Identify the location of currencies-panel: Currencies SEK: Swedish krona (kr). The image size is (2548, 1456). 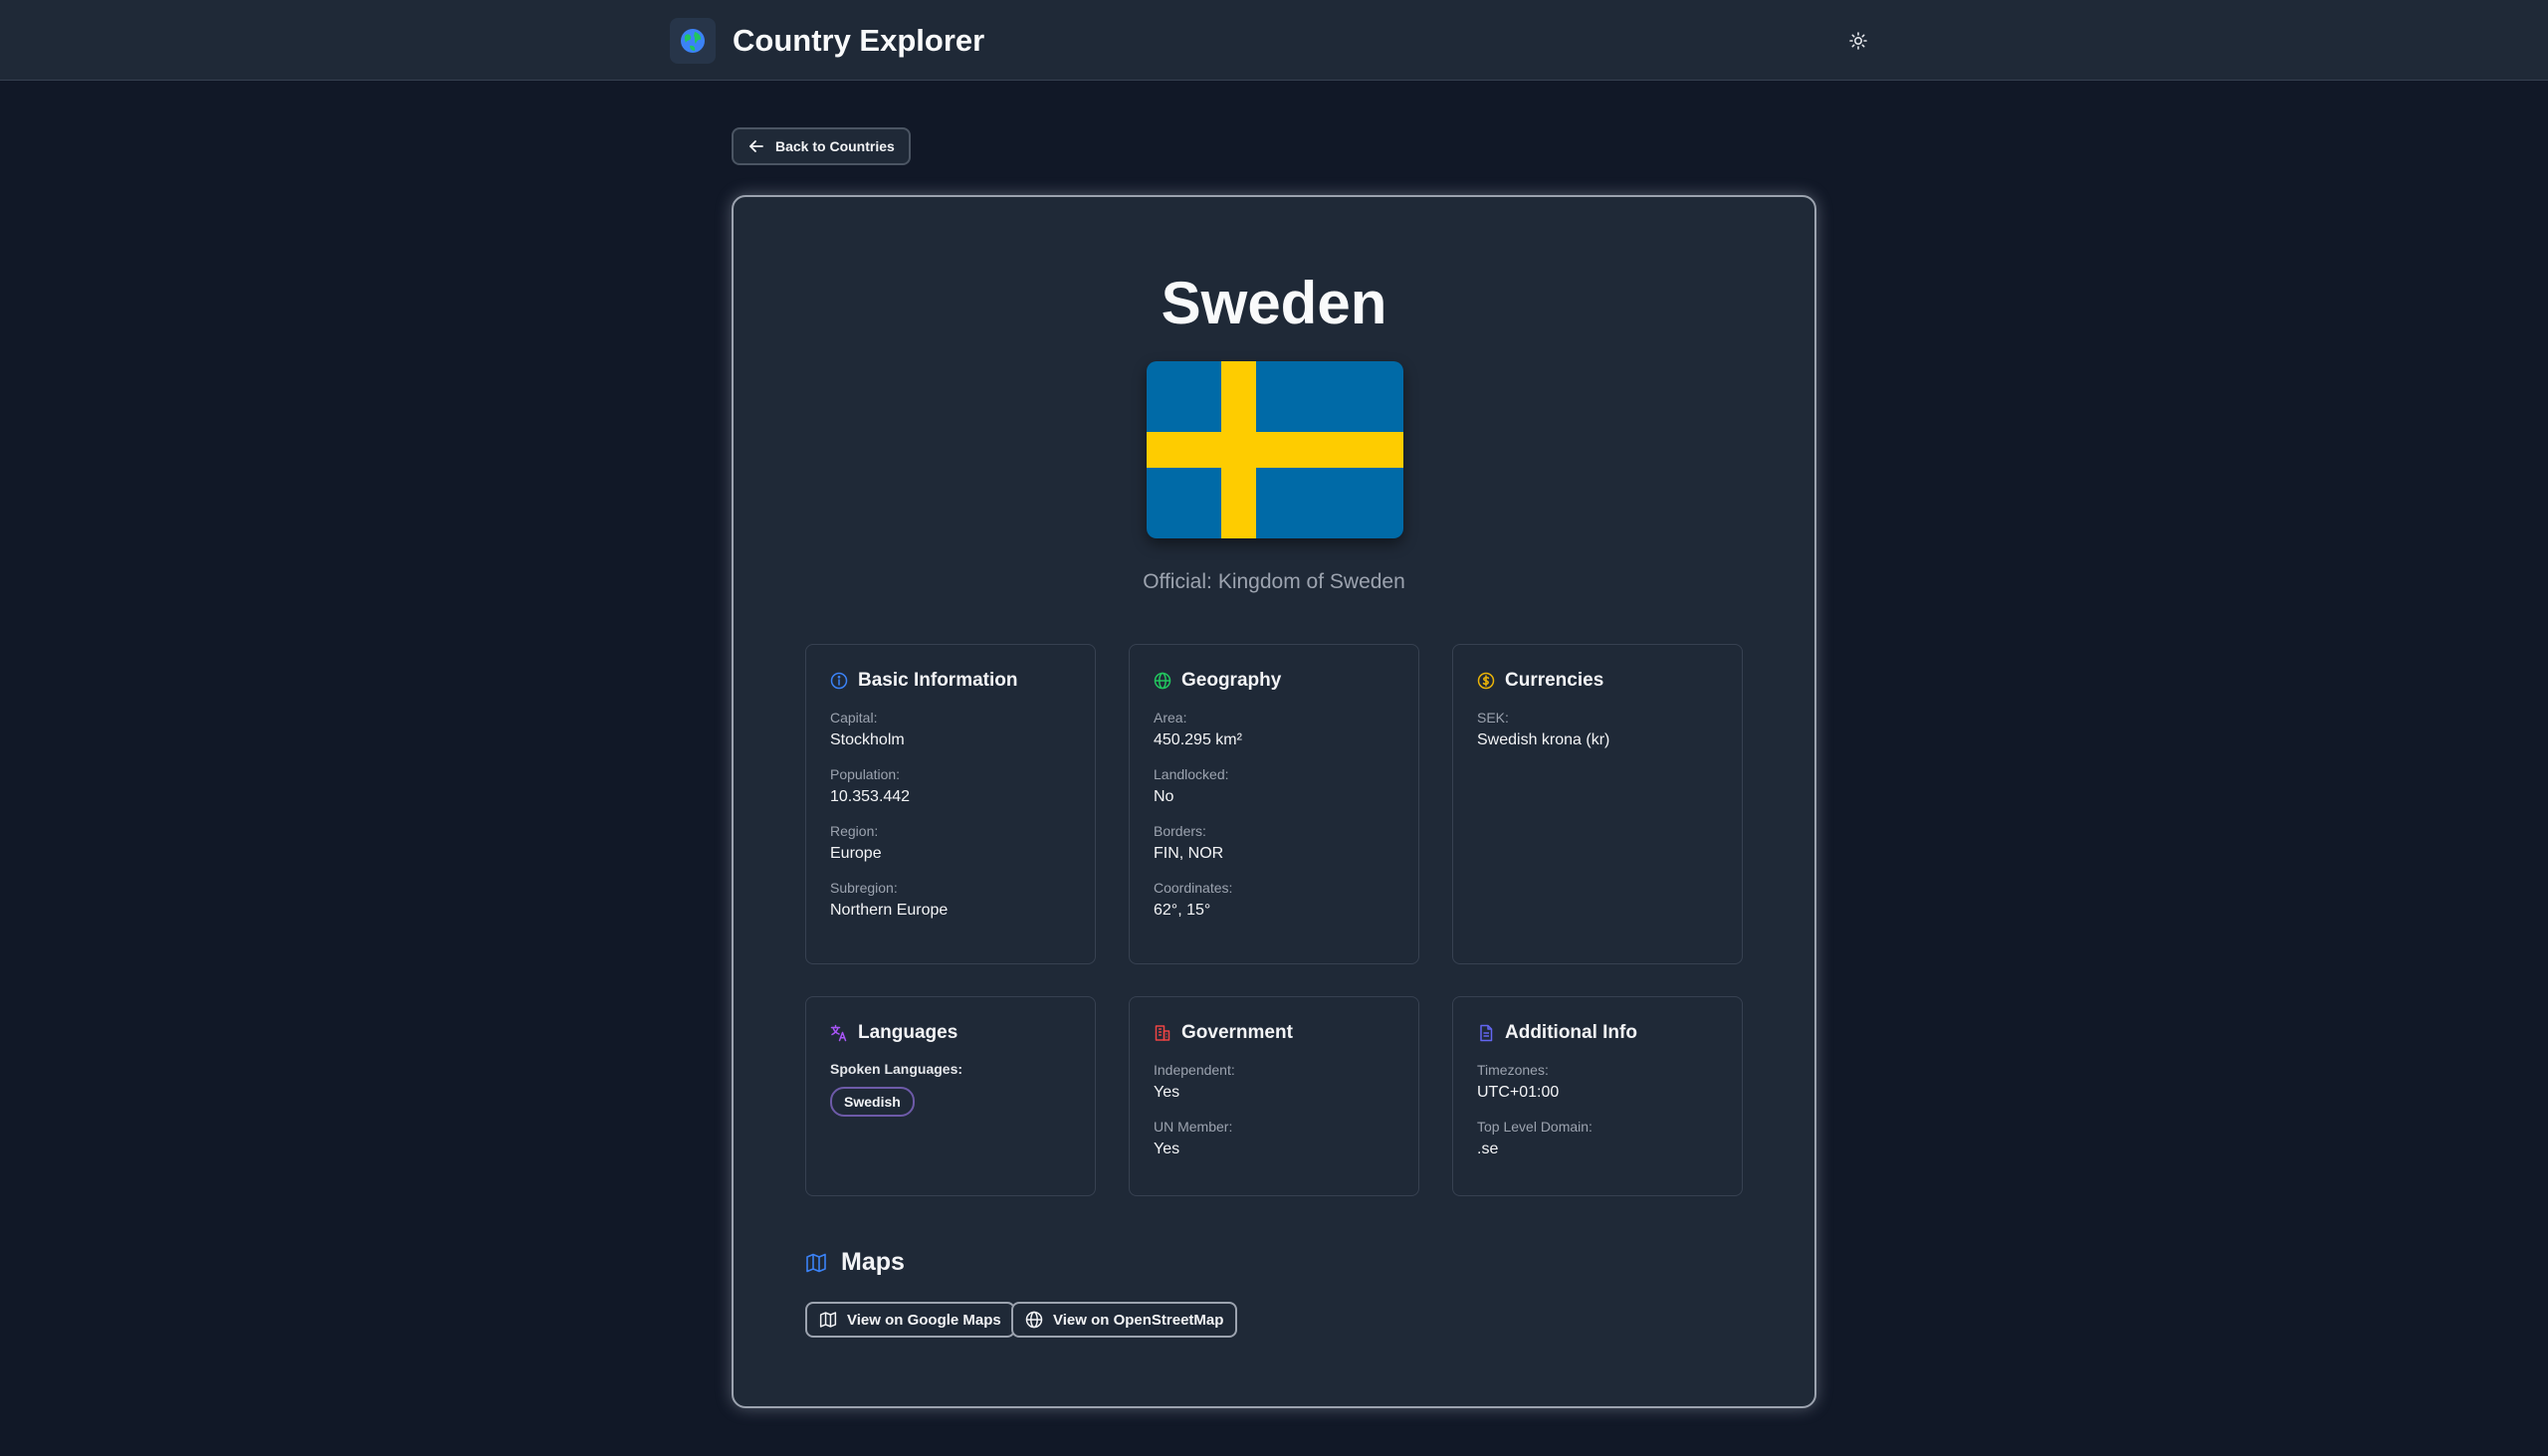
(1597, 804).